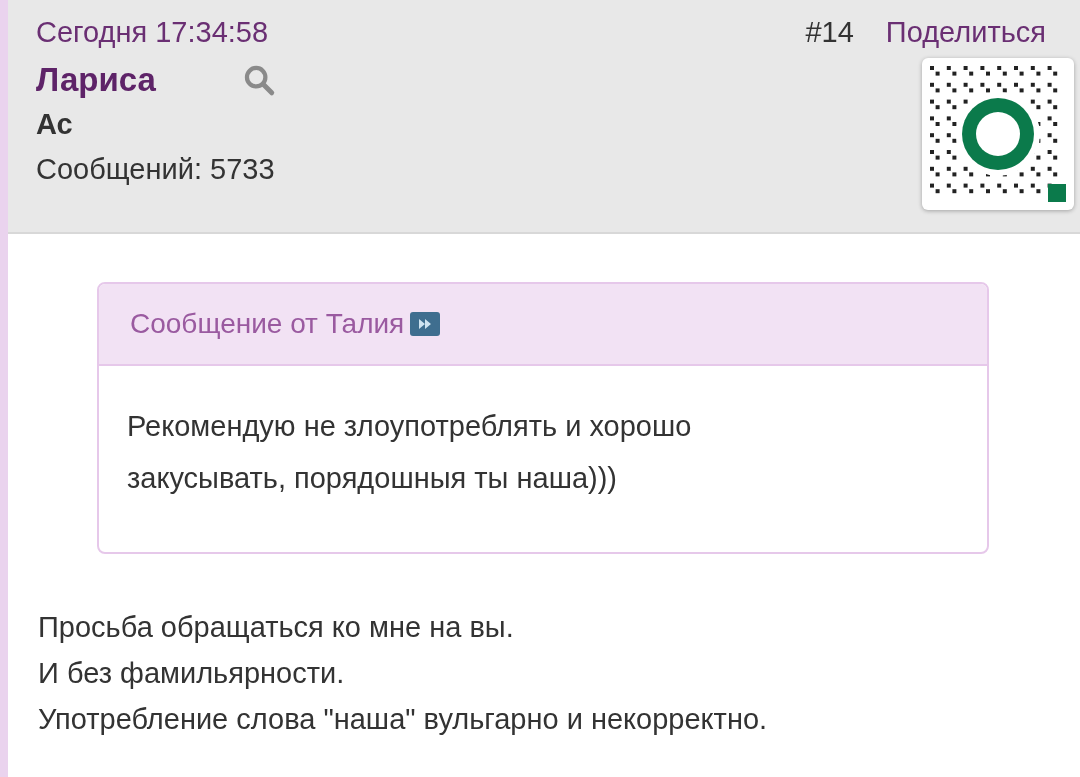 The width and height of the screenshot is (1080, 777). Describe the element at coordinates (267, 324) in the screenshot. I see `quote-author: Сообщение от Талия` at that location.